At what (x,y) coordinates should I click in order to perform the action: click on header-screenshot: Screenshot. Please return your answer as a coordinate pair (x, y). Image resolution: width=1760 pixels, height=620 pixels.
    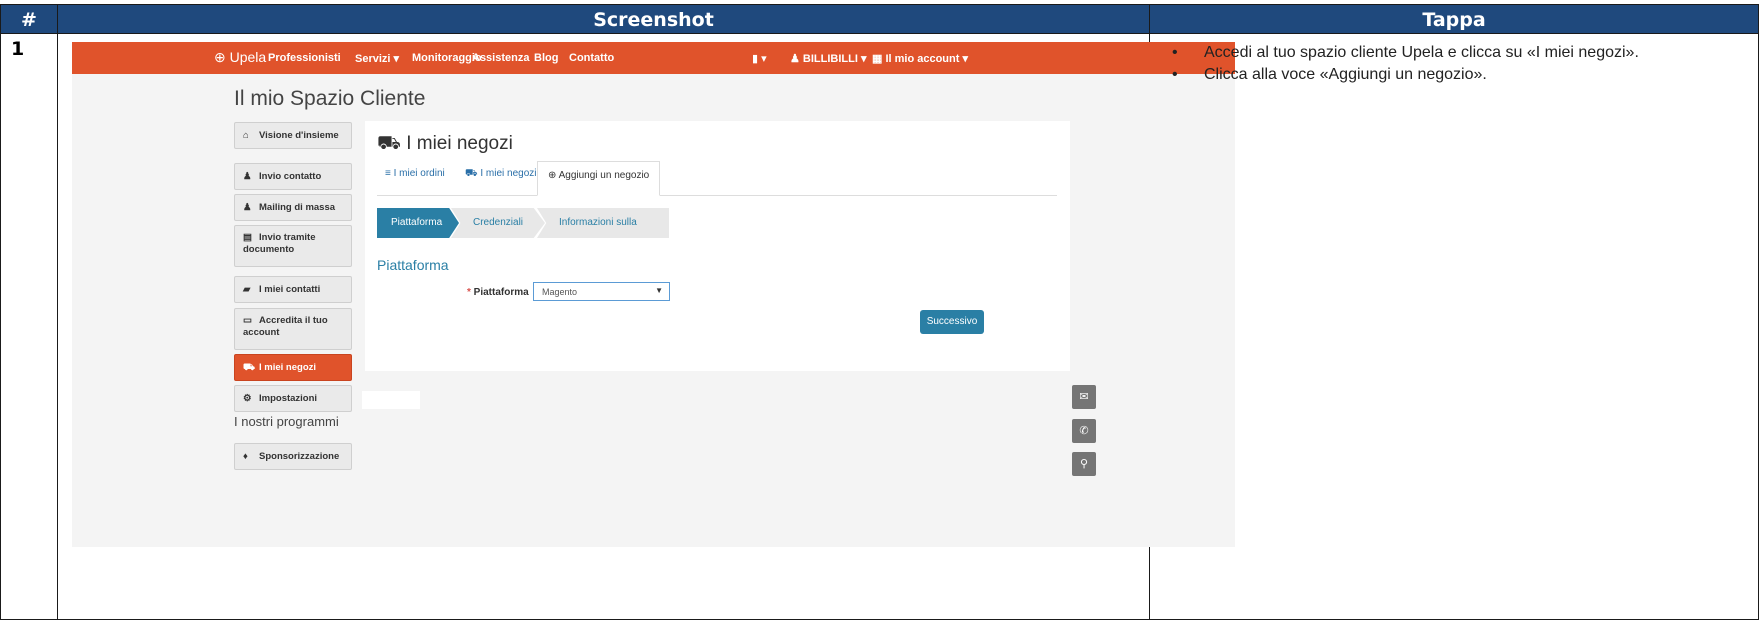
    Looking at the image, I should click on (653, 19).